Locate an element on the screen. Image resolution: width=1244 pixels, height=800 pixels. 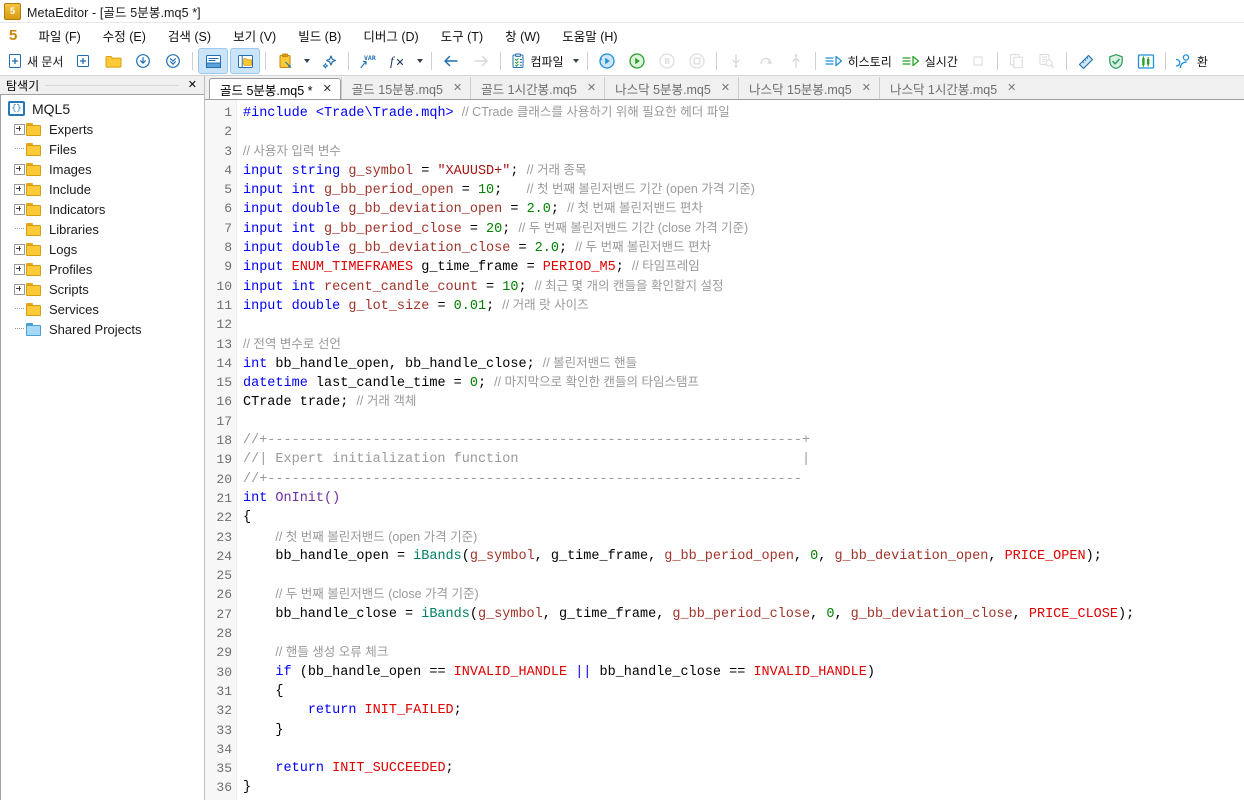
tree-item: Images is located at coordinates (102, 169).